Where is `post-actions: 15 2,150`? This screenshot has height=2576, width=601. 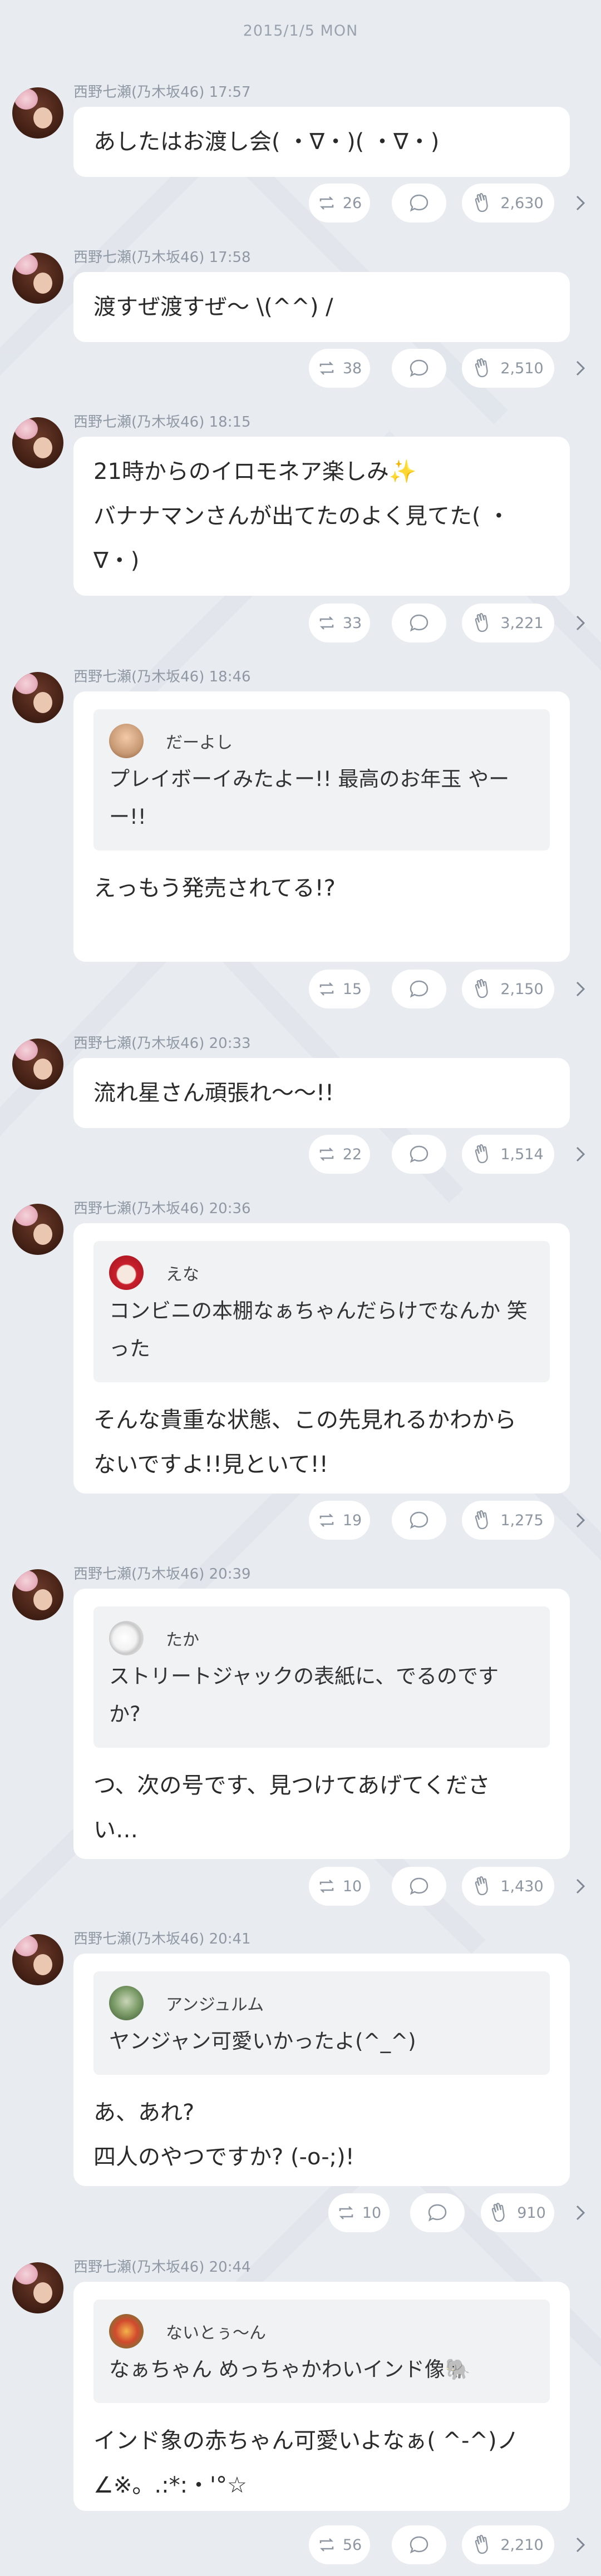
post-actions: 15 2,150 is located at coordinates (300, 989).